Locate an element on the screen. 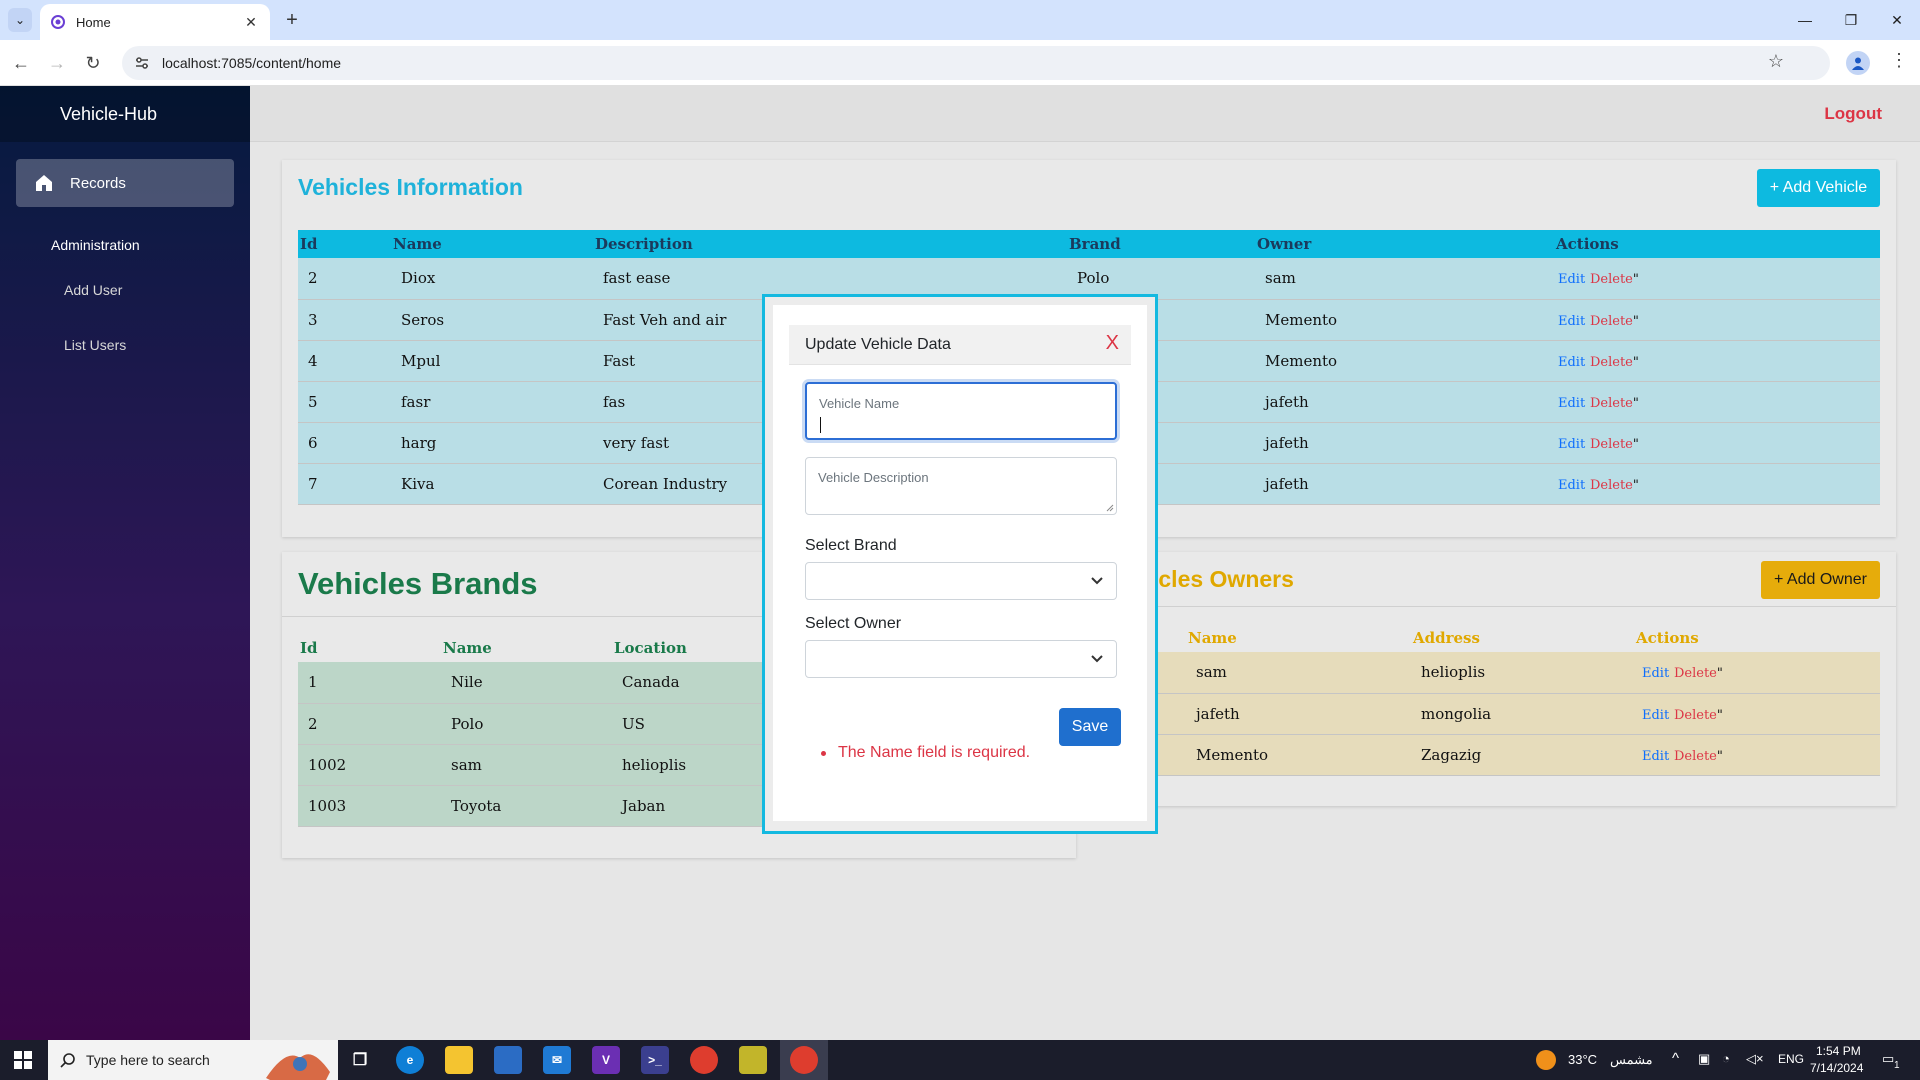  network-icon: ▣ is located at coordinates (1704, 1059).